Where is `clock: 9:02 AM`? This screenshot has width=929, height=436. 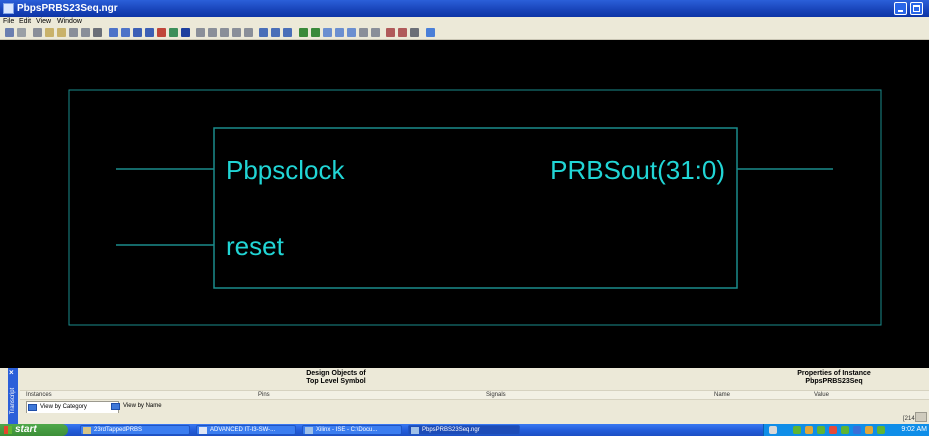 clock: 9:02 AM is located at coordinates (914, 430).